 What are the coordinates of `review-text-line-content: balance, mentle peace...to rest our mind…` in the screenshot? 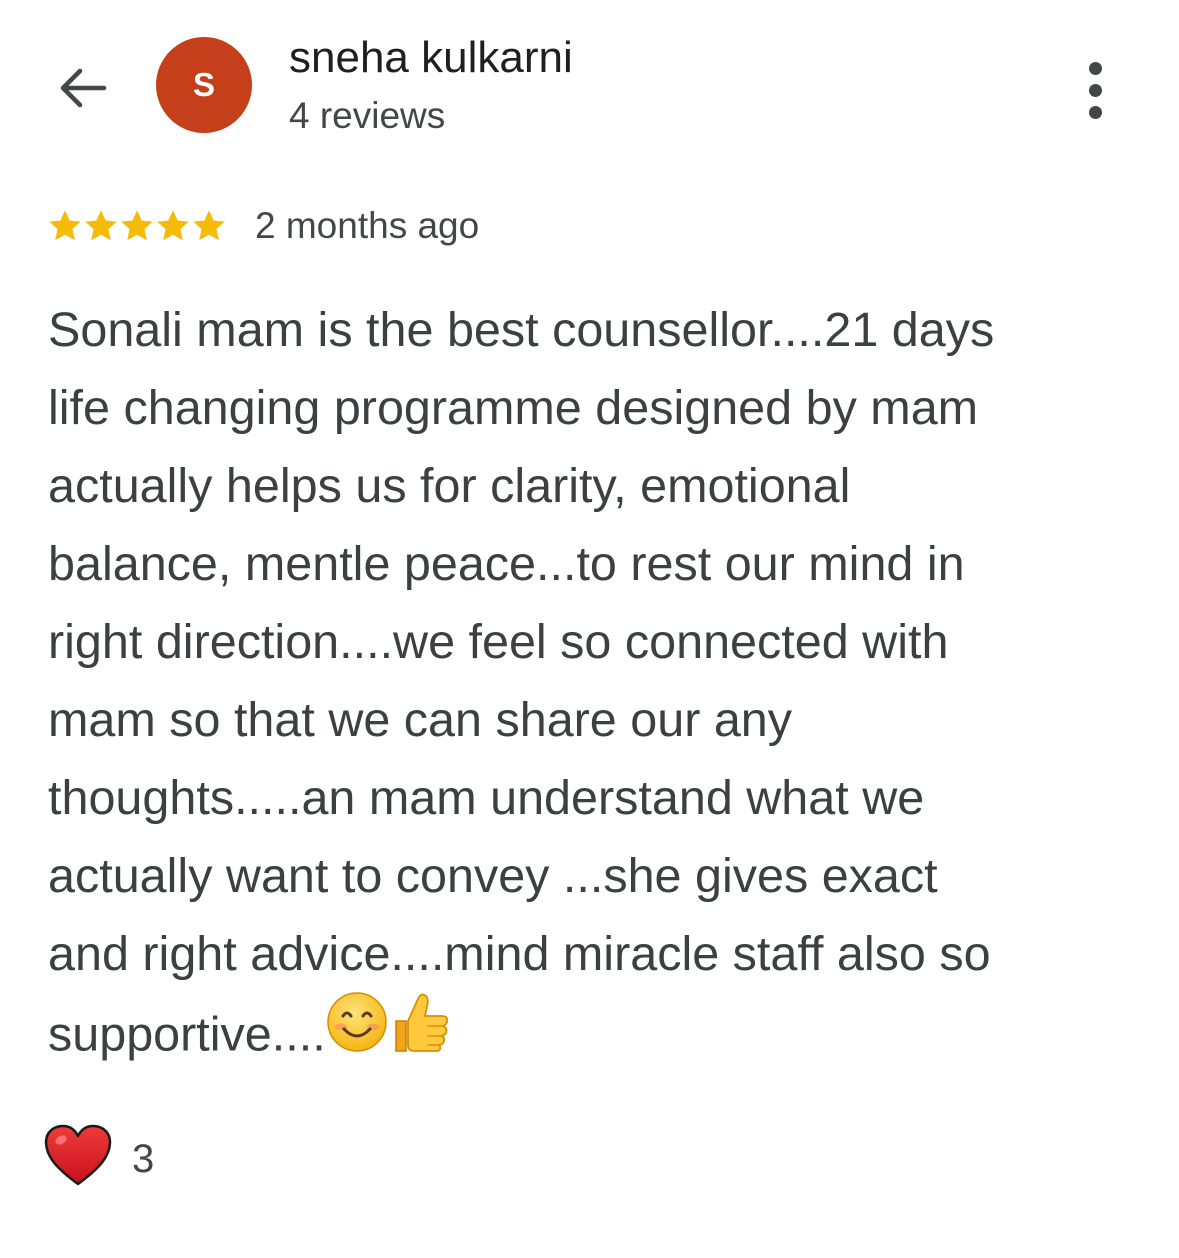 It's located at (506, 564).